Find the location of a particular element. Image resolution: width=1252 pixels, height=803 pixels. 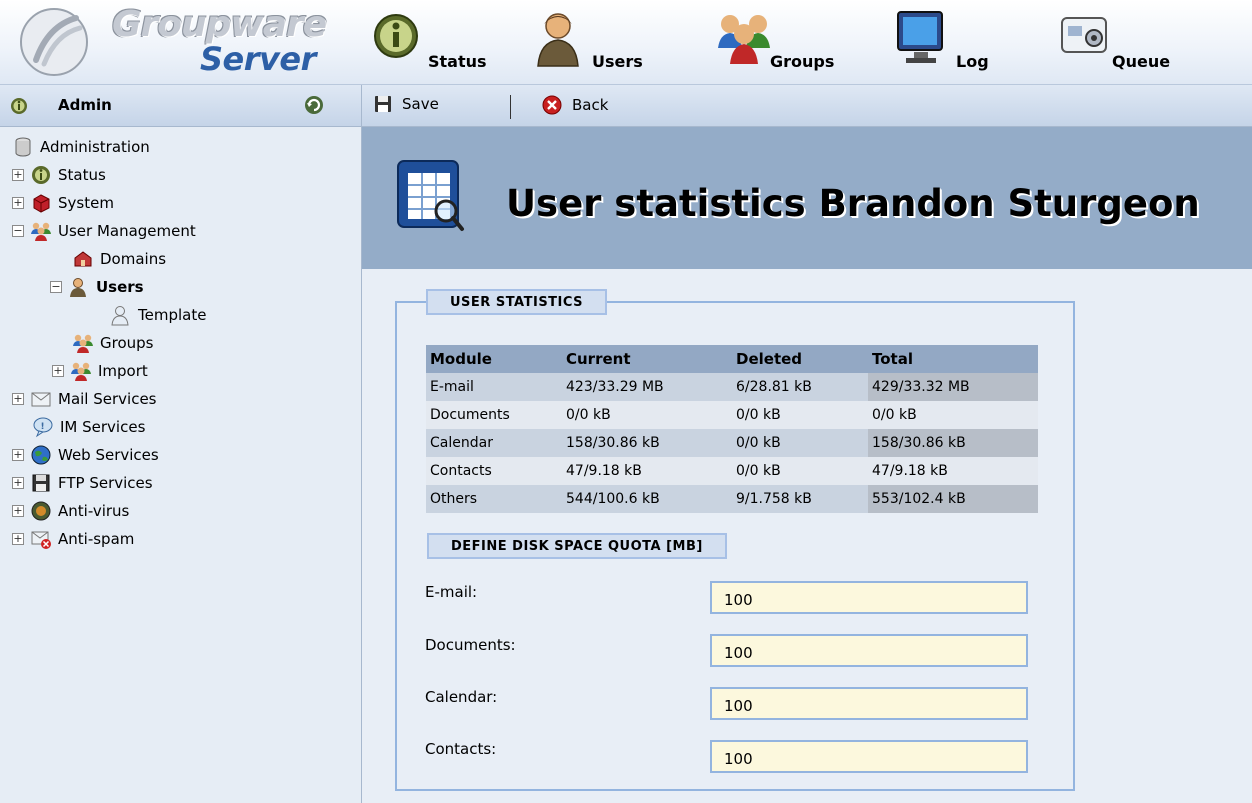

tree-item-user-management: − User Management is located at coordinates (104, 231).